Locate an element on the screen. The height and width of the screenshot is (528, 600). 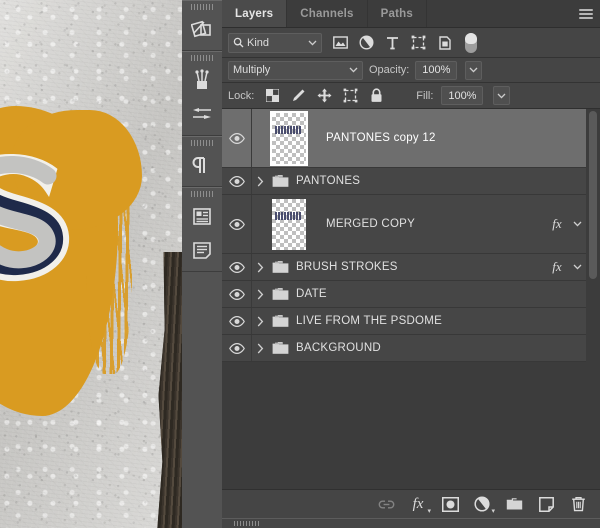
filter-type-icon is located at coordinates (392, 42).